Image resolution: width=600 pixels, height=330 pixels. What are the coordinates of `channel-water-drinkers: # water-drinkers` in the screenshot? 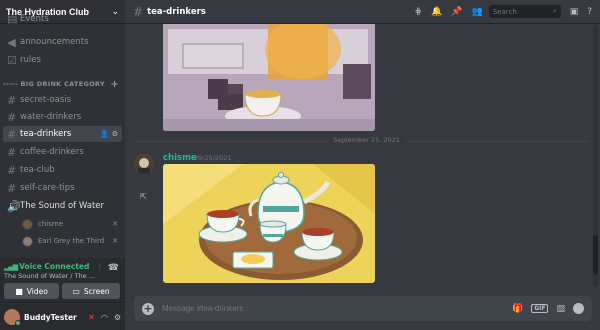 It's located at (62, 117).